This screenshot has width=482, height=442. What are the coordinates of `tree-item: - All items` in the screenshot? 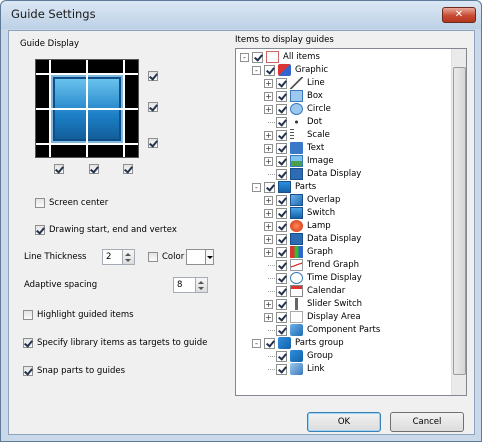 It's located at (343, 57).